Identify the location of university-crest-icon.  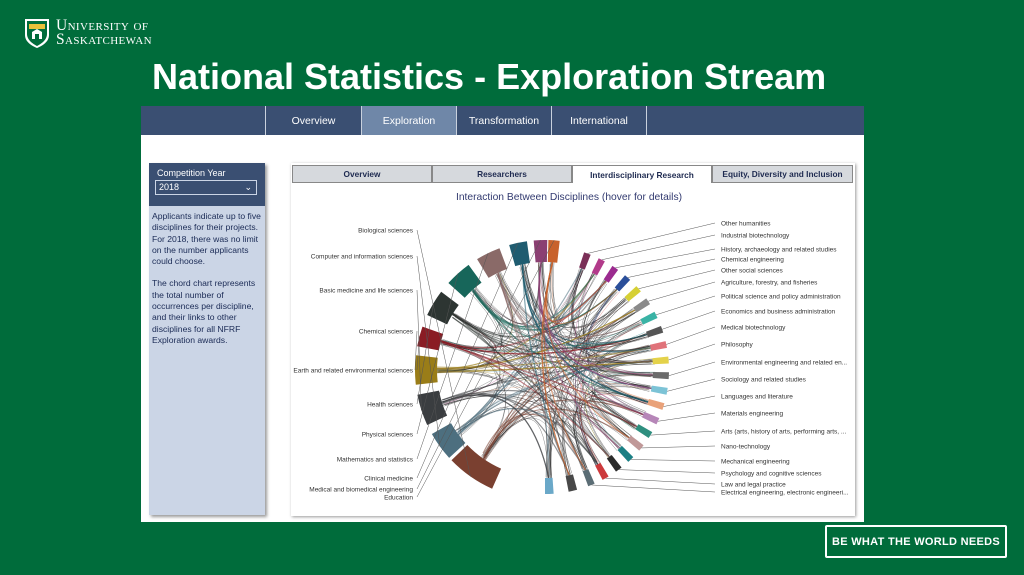
(37, 33).